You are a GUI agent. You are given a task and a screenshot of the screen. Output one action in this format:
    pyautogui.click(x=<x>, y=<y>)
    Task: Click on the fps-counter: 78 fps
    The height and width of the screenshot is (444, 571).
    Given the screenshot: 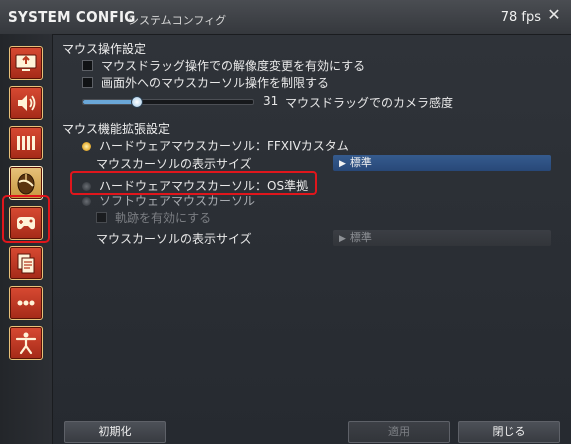 What is the action you would take?
    pyautogui.click(x=520, y=17)
    